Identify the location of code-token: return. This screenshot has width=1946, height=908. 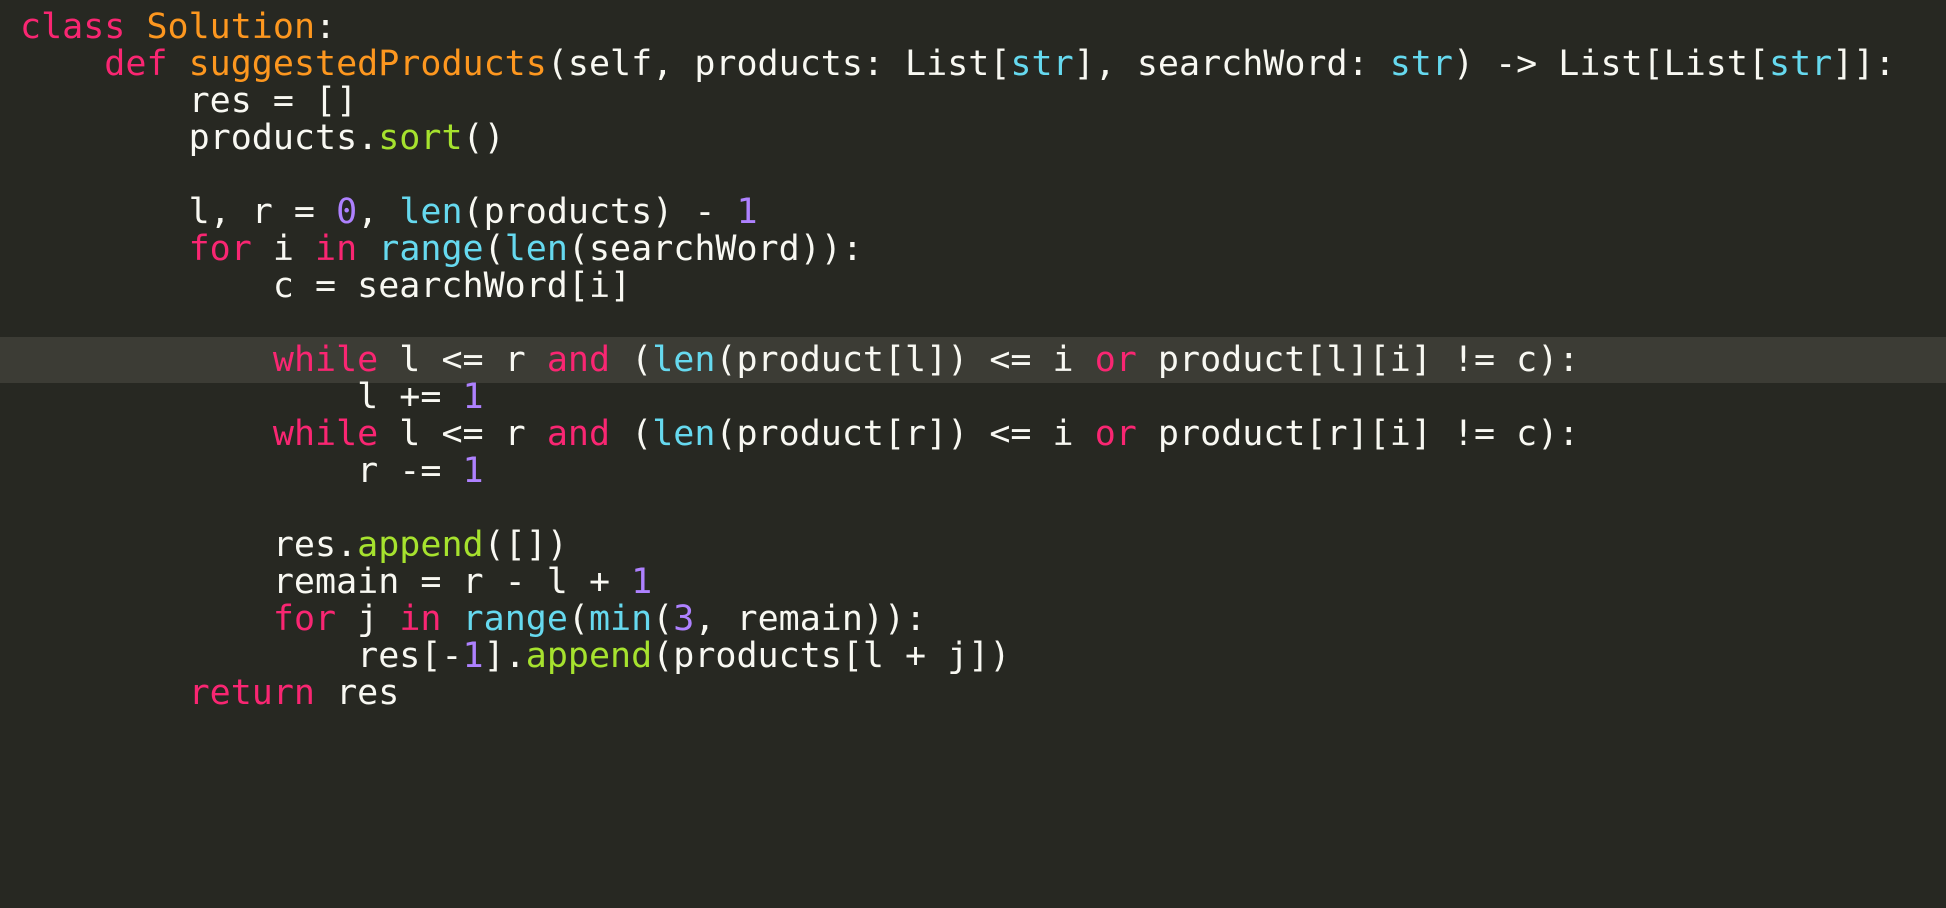
(252, 693).